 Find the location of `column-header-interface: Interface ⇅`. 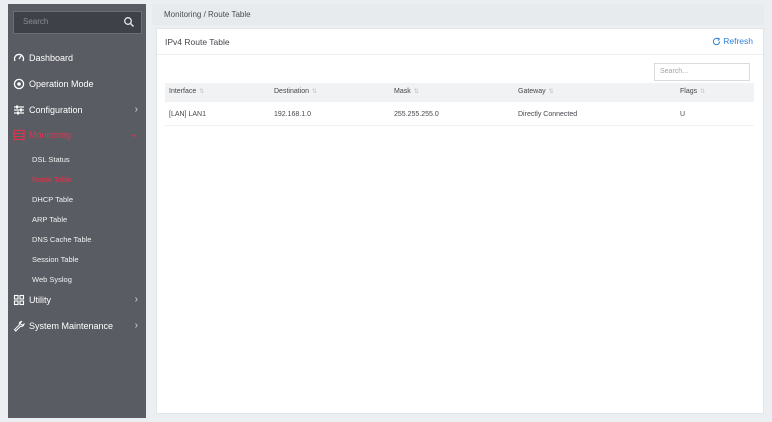

column-header-interface: Interface ⇅ is located at coordinates (186, 91).